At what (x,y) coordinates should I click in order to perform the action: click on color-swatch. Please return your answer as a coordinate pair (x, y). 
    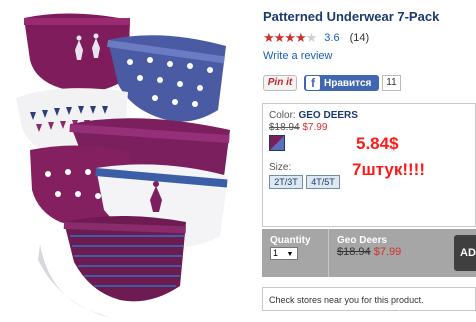
    Looking at the image, I should click on (277, 143).